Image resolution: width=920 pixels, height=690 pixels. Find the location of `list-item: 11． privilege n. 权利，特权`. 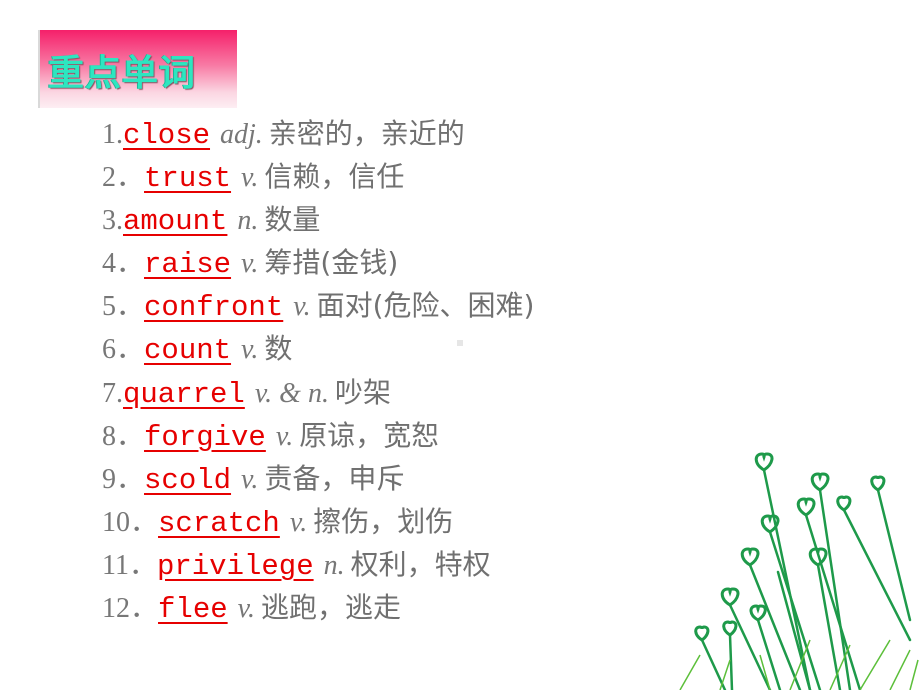

list-item: 11． privilege n. 权利，特权 is located at coordinates (318, 564).